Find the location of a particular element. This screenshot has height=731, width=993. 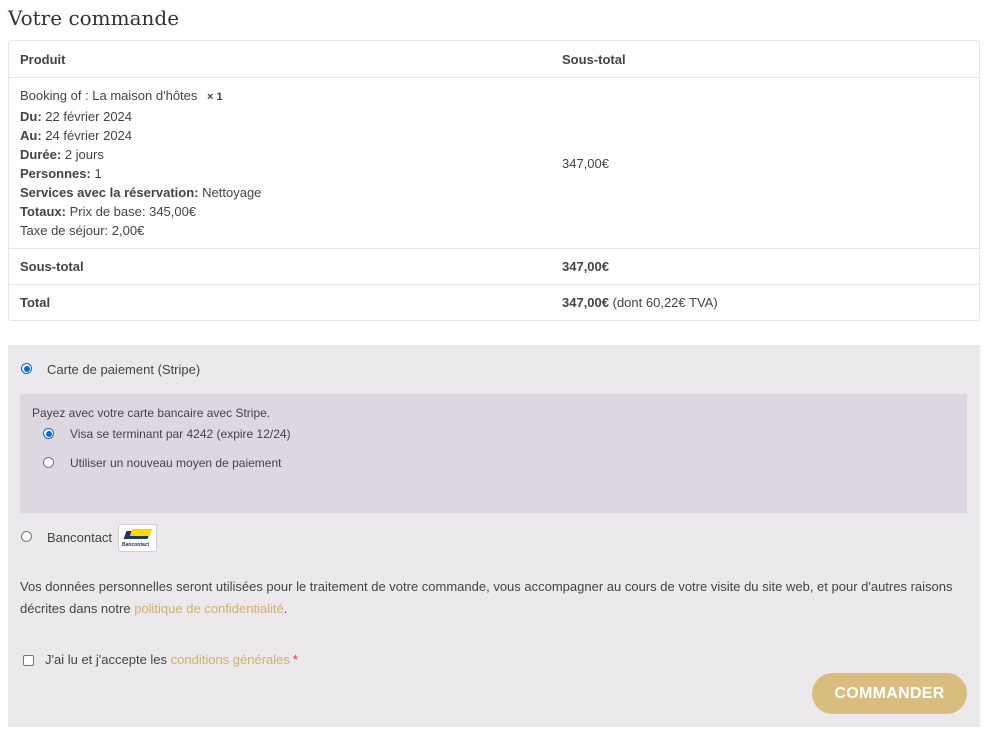

bancontact-logo-mark is located at coordinates (141, 532).